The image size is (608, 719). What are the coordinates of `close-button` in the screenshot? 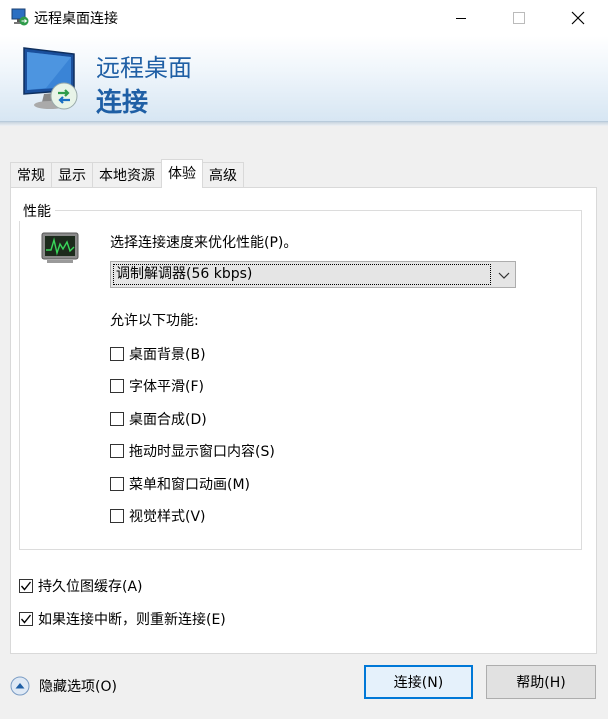 It's located at (578, 18).